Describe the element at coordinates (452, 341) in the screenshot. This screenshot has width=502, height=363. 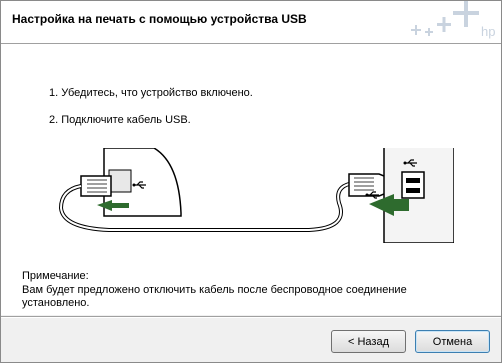
I see `cancel-button: Отмена` at that location.